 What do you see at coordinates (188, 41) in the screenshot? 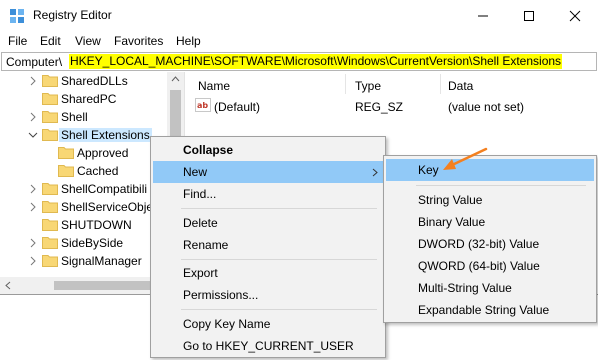
I see `menu-help: Help` at bounding box center [188, 41].